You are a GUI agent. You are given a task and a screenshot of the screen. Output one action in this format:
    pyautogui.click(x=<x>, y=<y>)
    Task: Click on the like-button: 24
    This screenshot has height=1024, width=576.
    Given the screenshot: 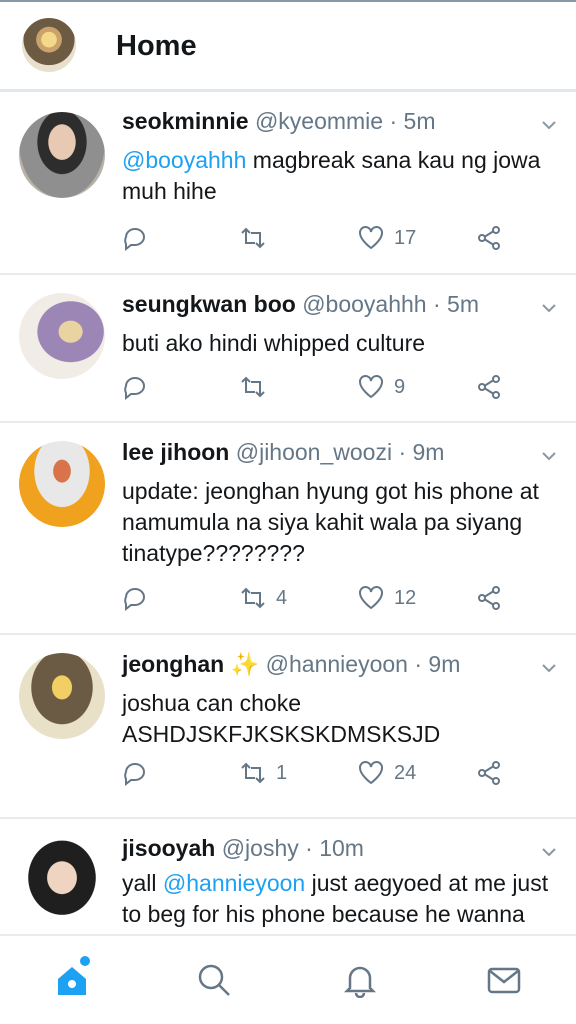 What is the action you would take?
    pyautogui.click(x=387, y=773)
    